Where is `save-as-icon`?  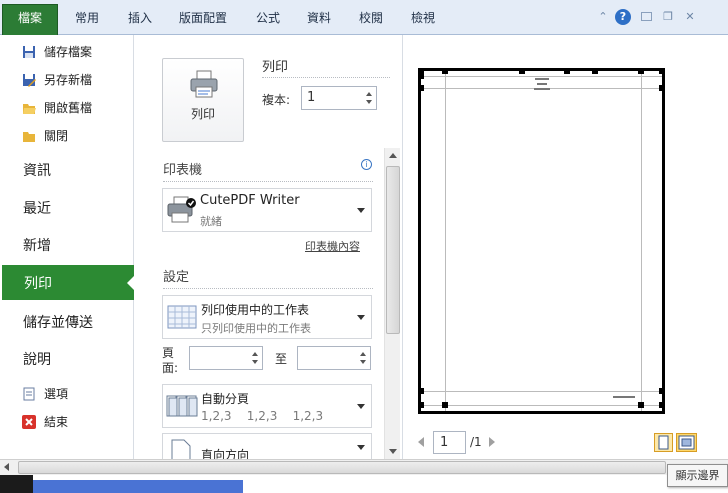 save-as-icon is located at coordinates (29, 80).